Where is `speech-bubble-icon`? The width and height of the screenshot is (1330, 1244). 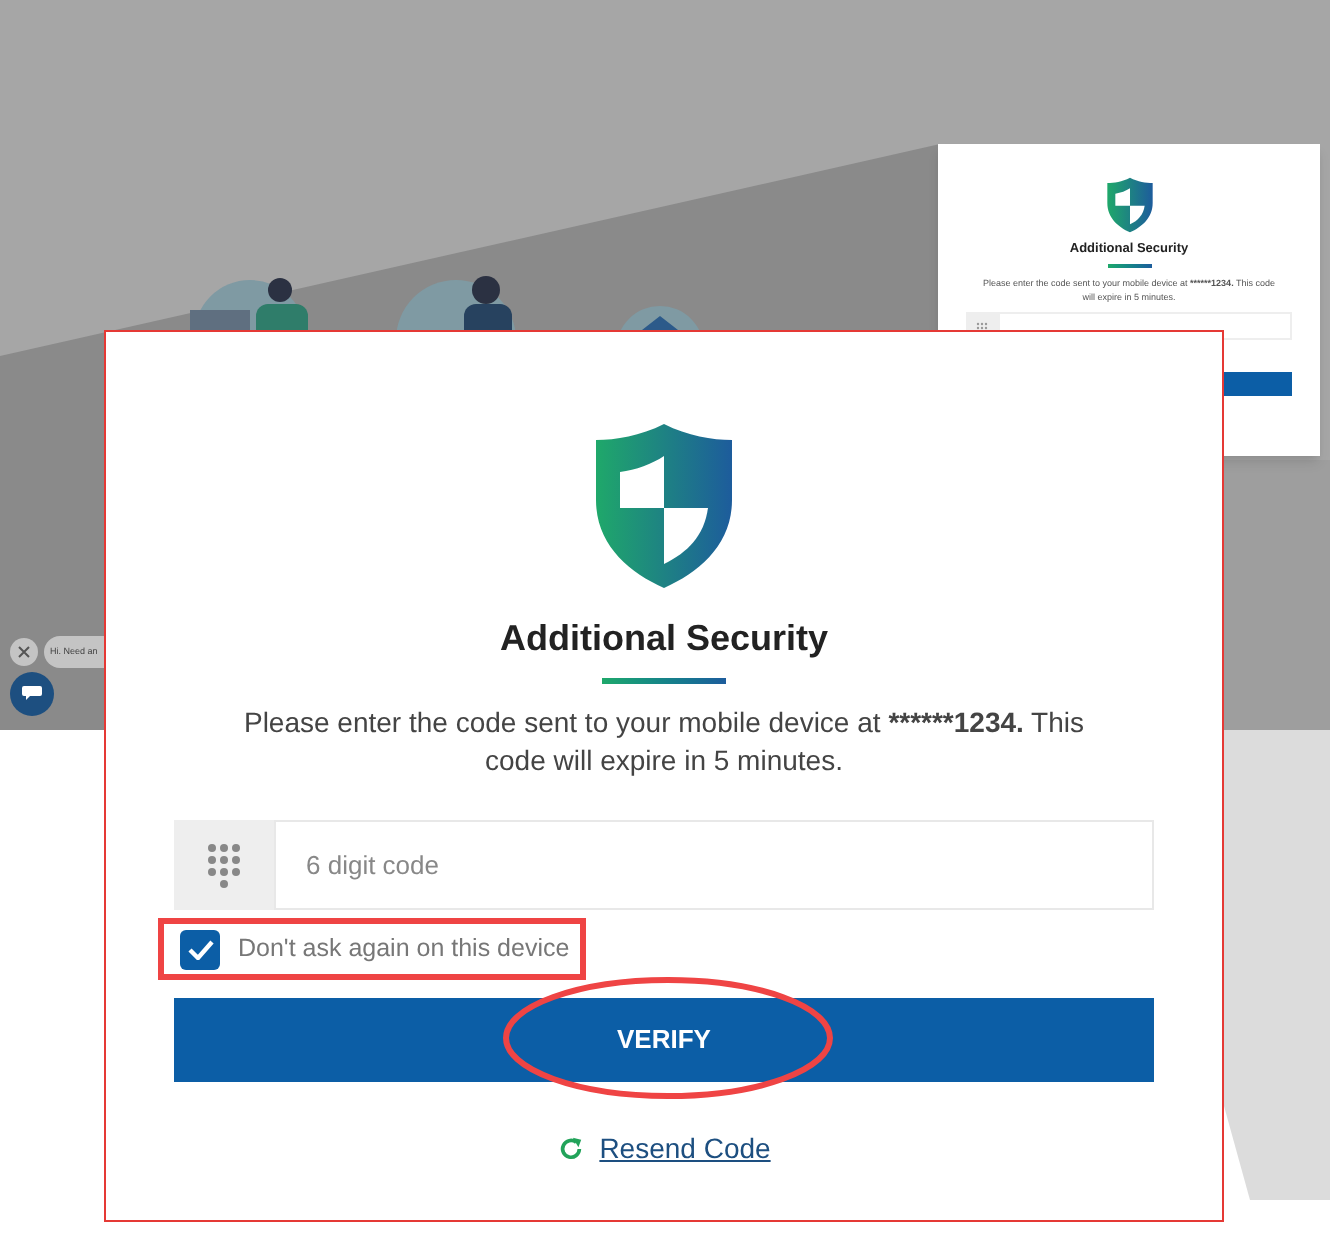 speech-bubble-icon is located at coordinates (32, 694).